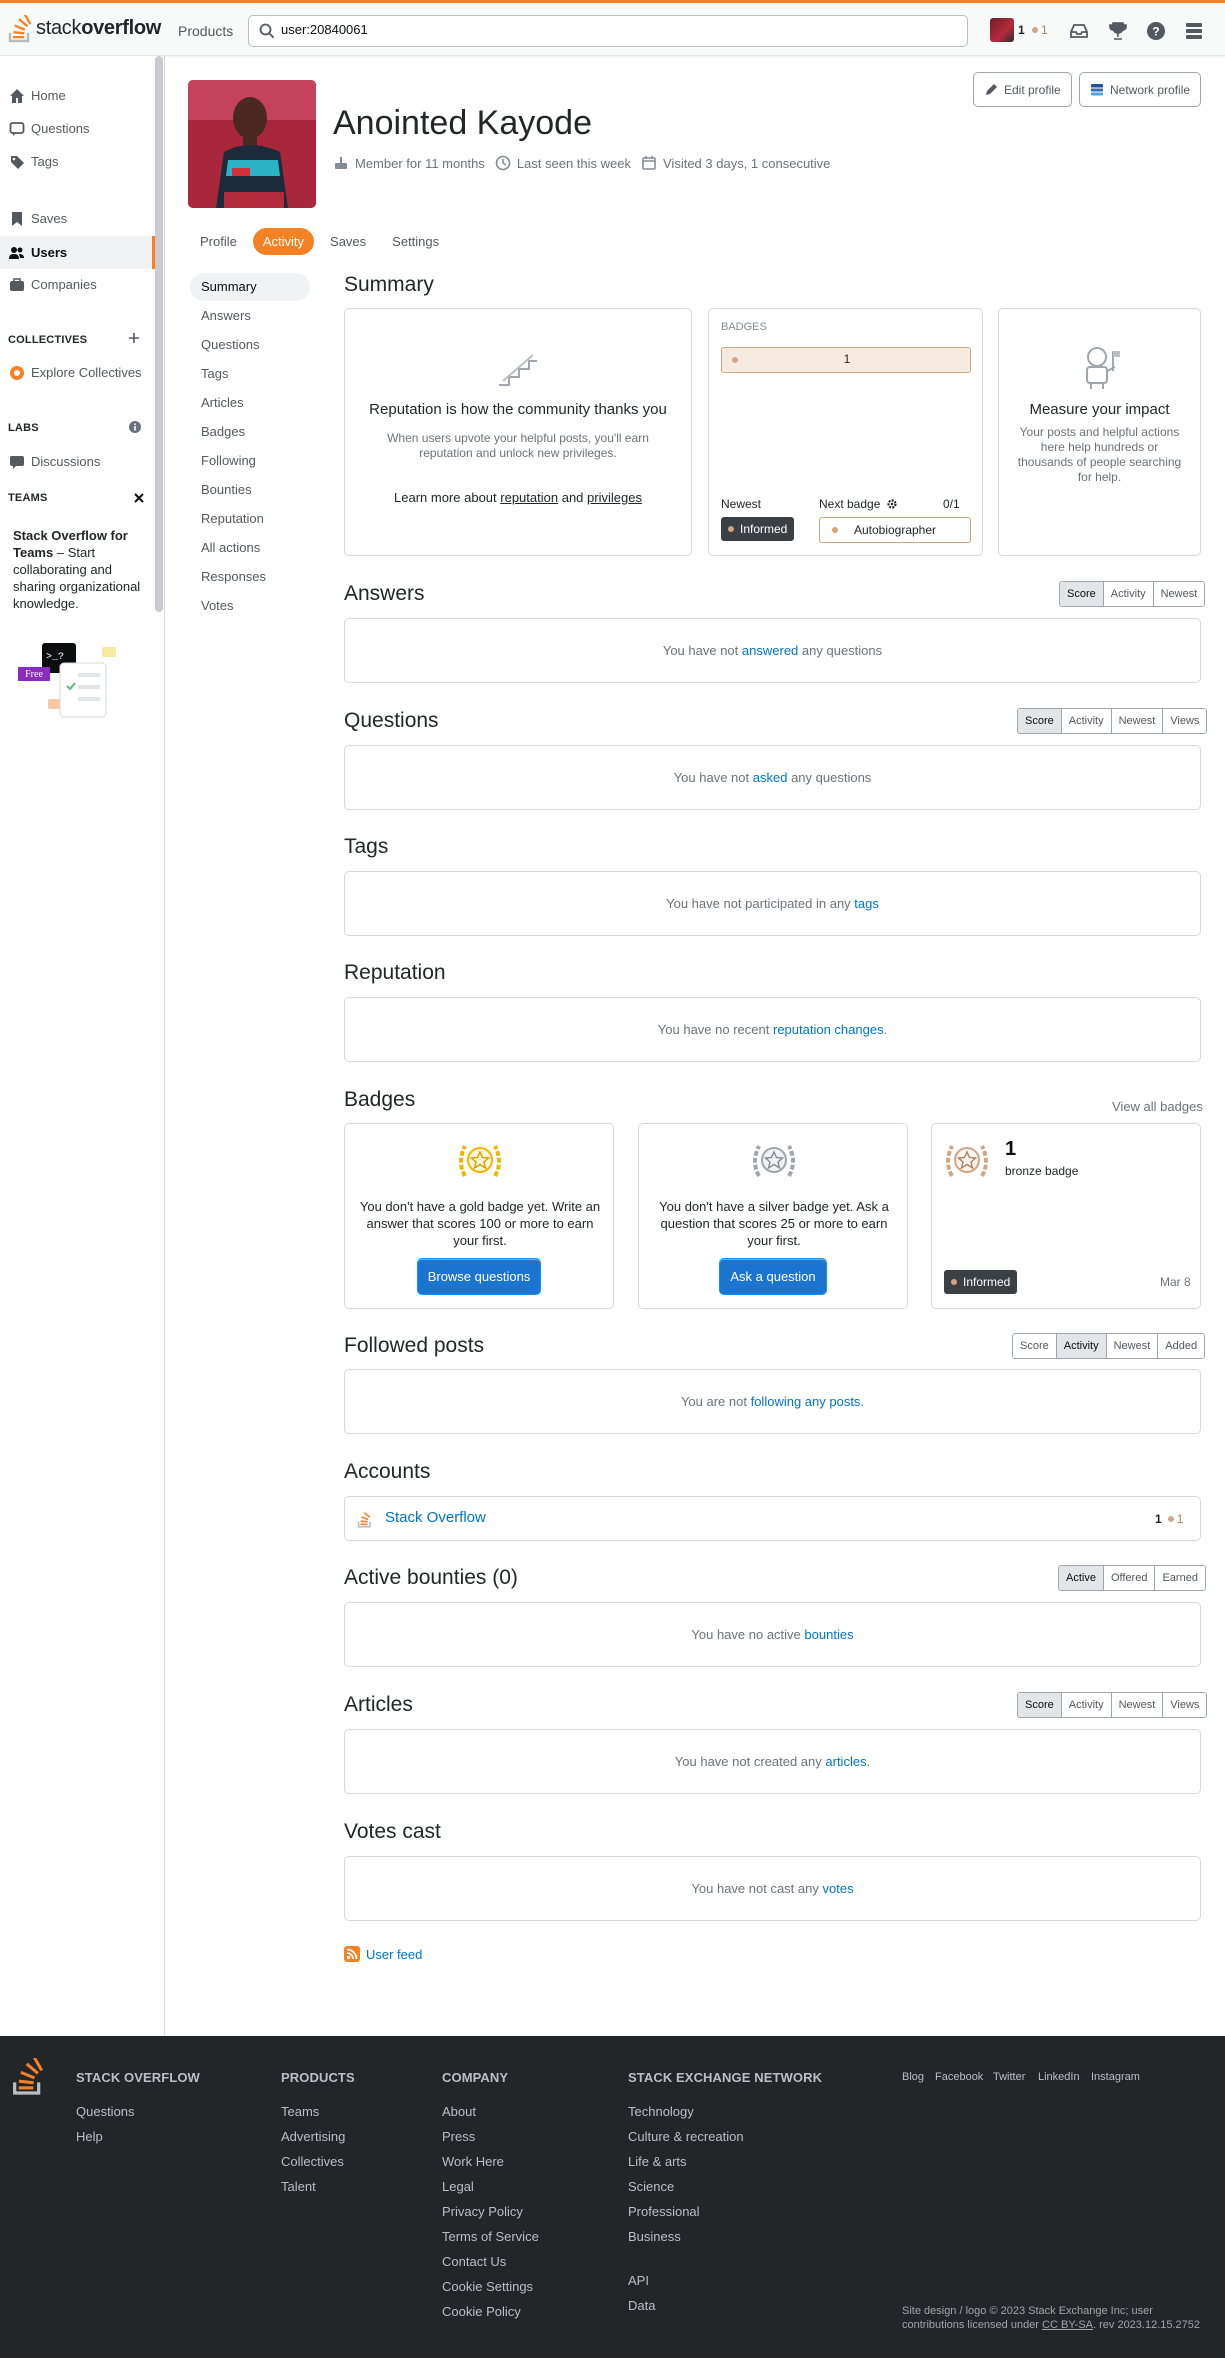 This screenshot has height=2358, width=1225. I want to click on sidebar-item-questions: Questions, so click(77, 128).